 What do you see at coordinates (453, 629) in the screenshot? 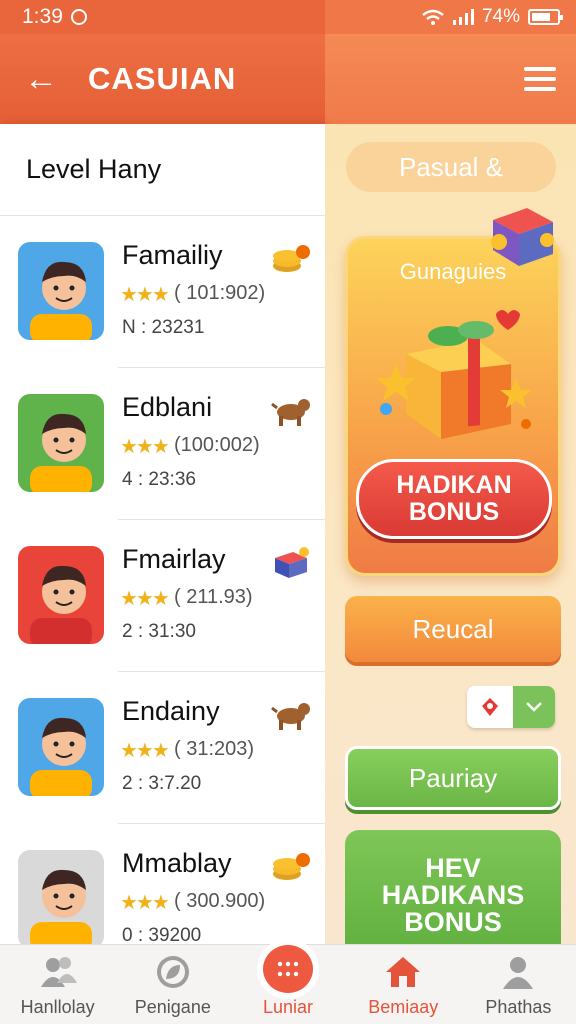
I see `reucal-button: Reucal` at bounding box center [453, 629].